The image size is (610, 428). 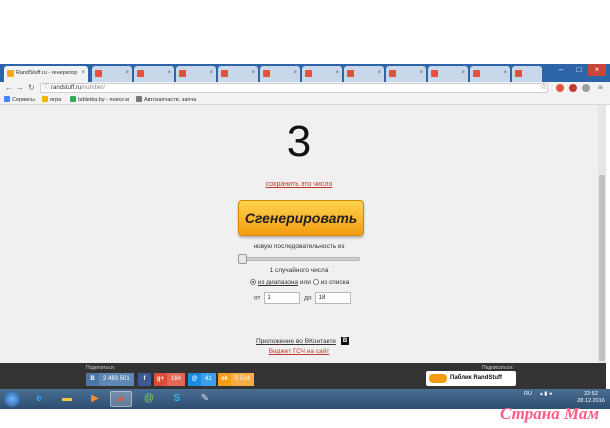 I want to click on bookmark-avtozapchasti: Автозапчасти, запча, so click(x=166, y=99).